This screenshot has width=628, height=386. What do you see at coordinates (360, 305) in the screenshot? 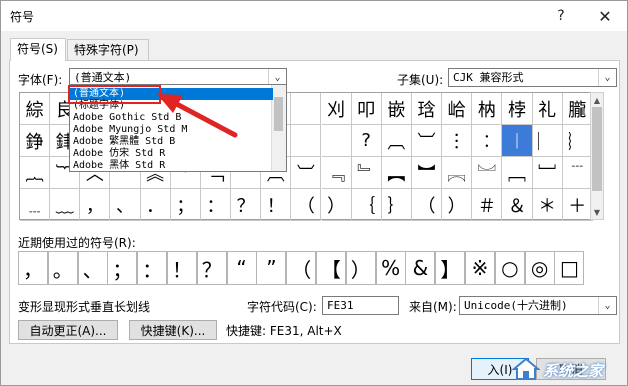
I see `char-code-input: FE31` at bounding box center [360, 305].